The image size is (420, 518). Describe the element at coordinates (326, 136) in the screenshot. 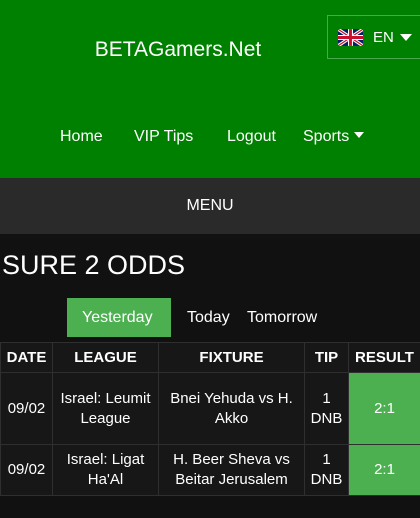

I see `nav-sports-label: Sports` at that location.